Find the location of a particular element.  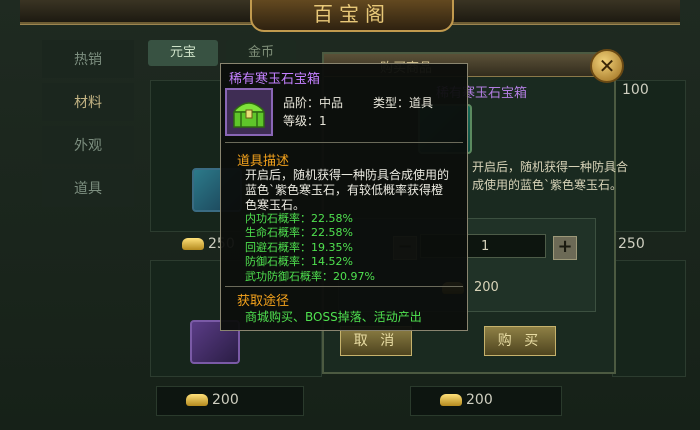

description-heading: 道具描述 is located at coordinates (263, 161).